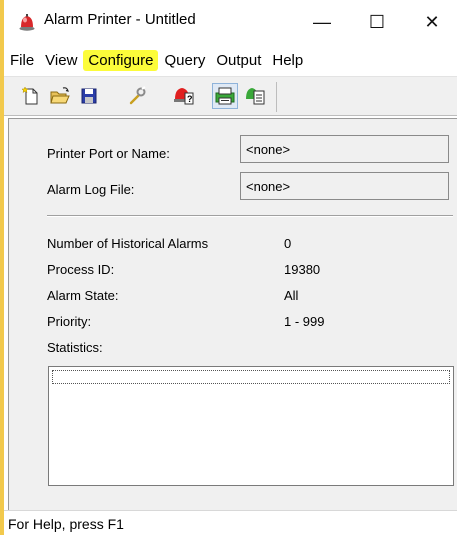 This screenshot has width=457, height=535. Describe the element at coordinates (344, 149) in the screenshot. I see `printer-port-field: <none>` at that location.